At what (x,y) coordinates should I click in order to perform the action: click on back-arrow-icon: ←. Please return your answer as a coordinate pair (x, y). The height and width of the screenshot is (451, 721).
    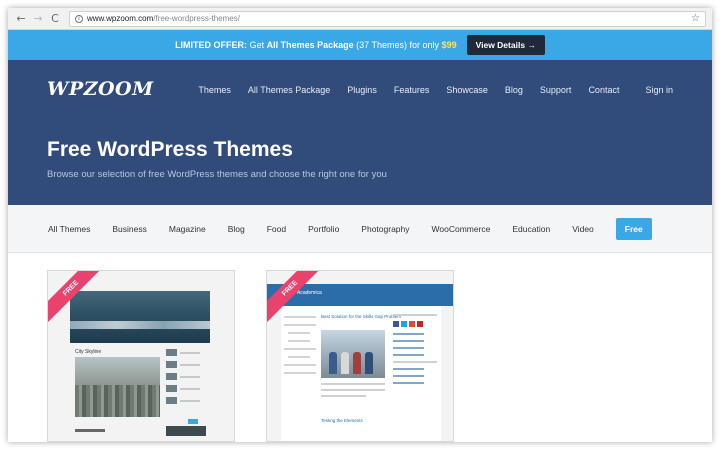
    Looking at the image, I should click on (21, 19).